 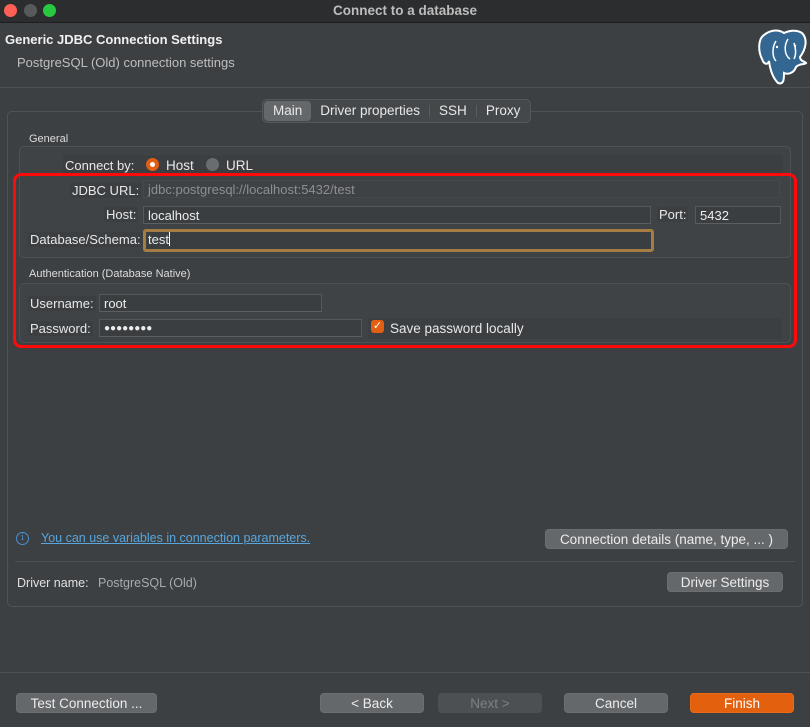 What do you see at coordinates (210, 303) in the screenshot?
I see `username-field: root` at bounding box center [210, 303].